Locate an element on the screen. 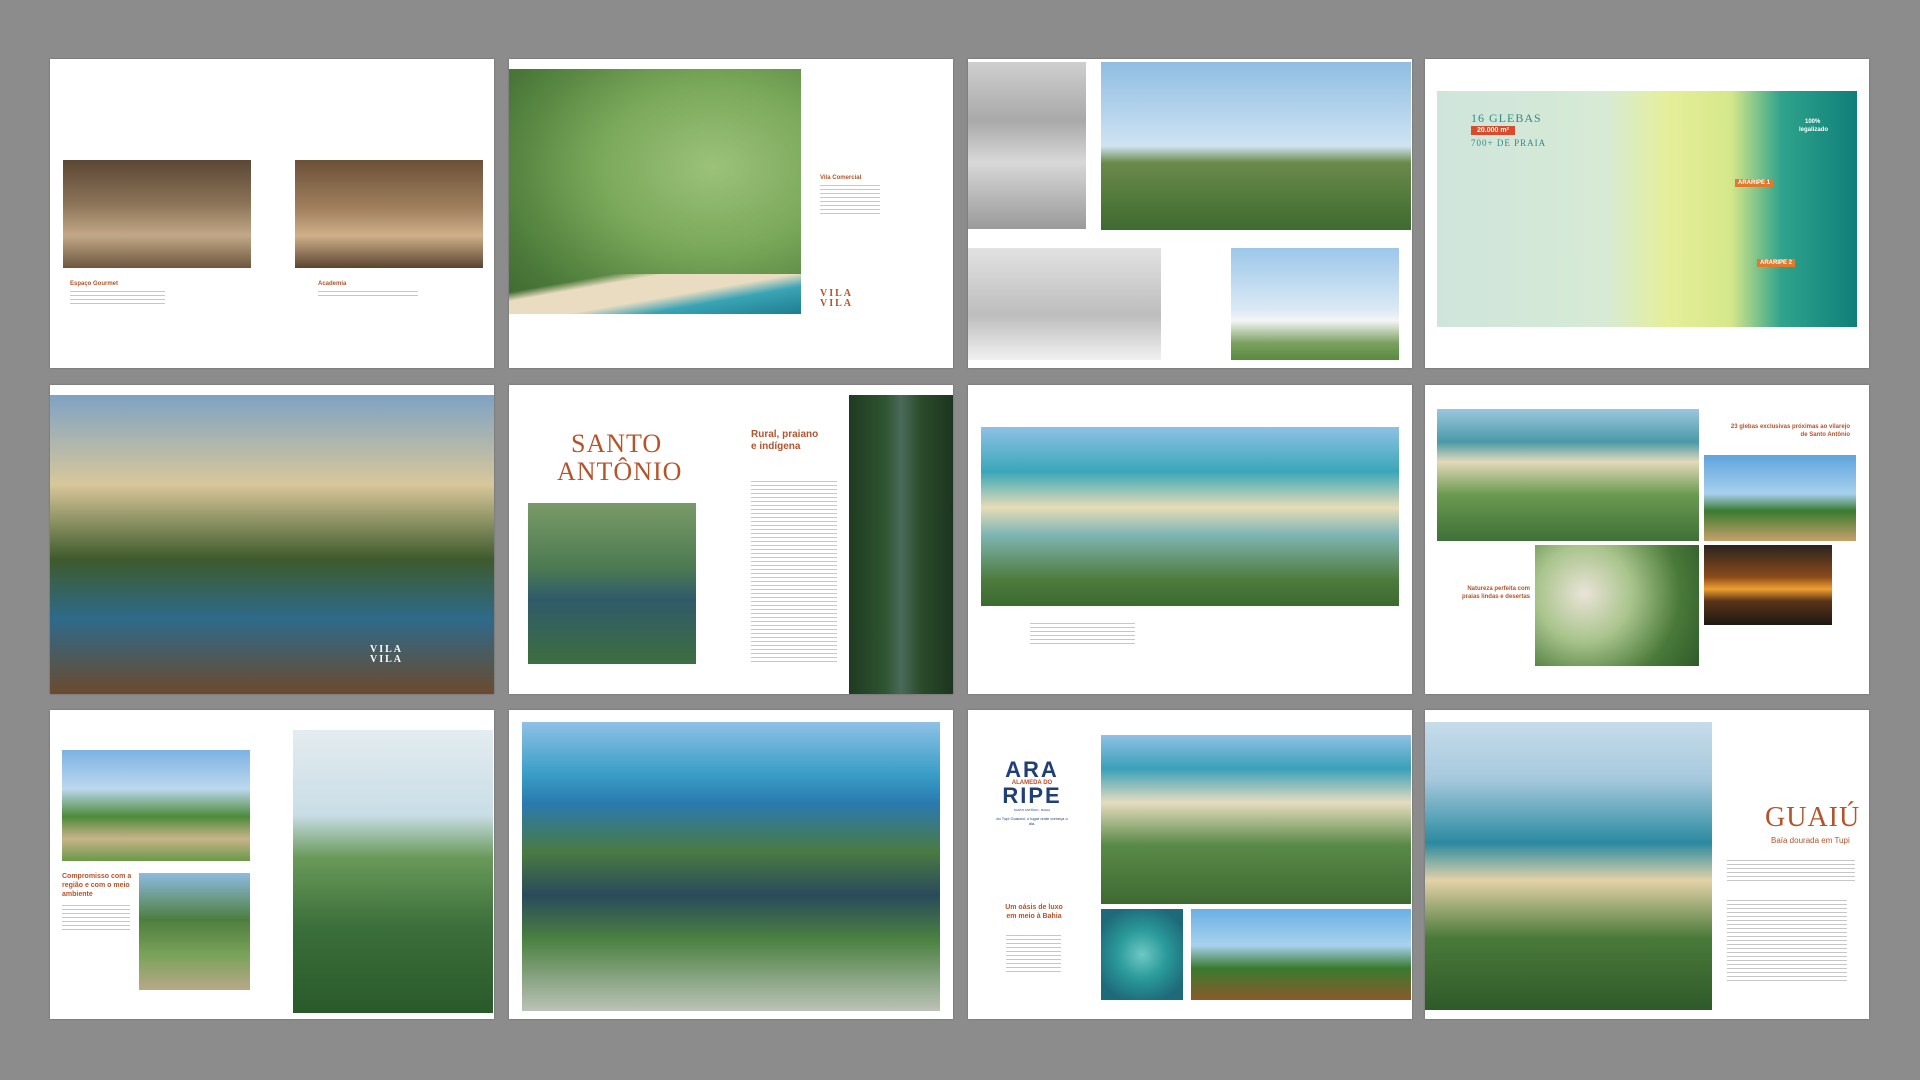 This screenshot has height=1080, width=1920. intro-text is located at coordinates (1791, 871).